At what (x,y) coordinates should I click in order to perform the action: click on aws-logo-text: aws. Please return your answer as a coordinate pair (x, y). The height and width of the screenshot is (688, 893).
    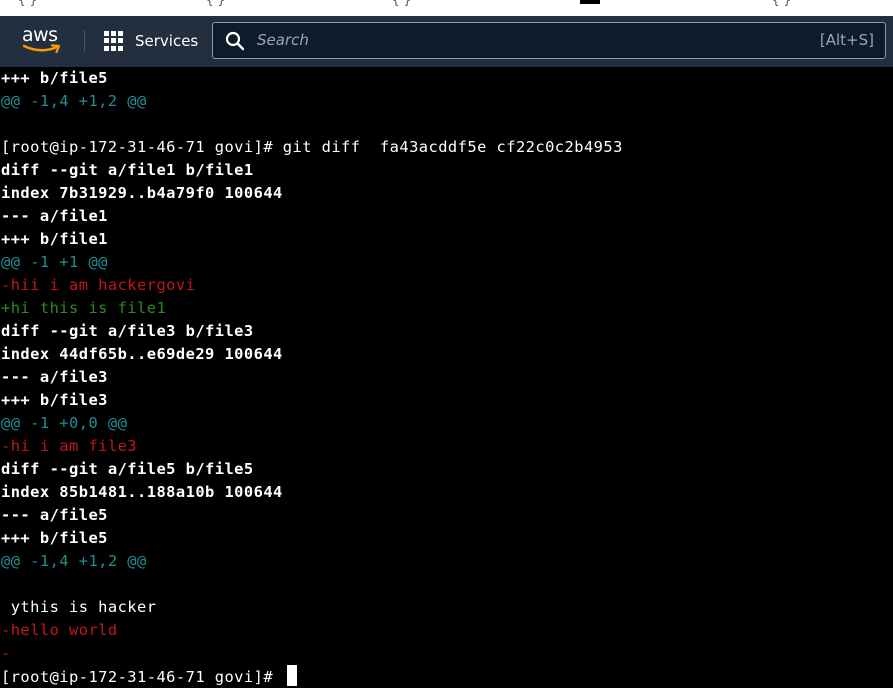
    Looking at the image, I should click on (40, 35).